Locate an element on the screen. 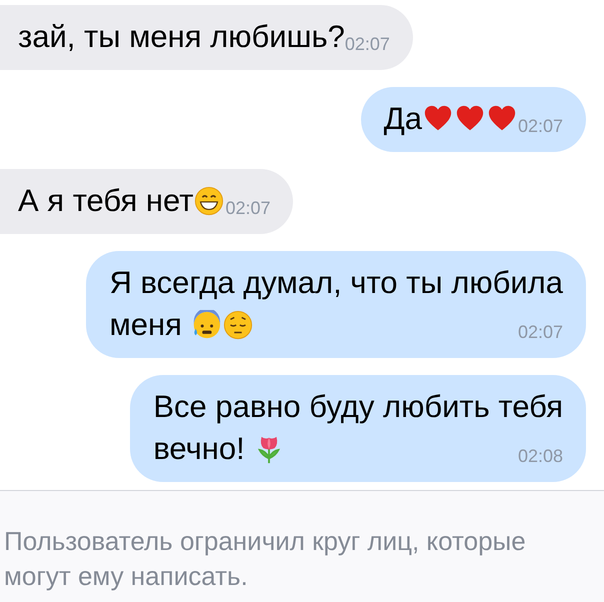 This screenshot has height=602, width=604. message-text: Я всегда думал, что ты любила is located at coordinates (336, 282).